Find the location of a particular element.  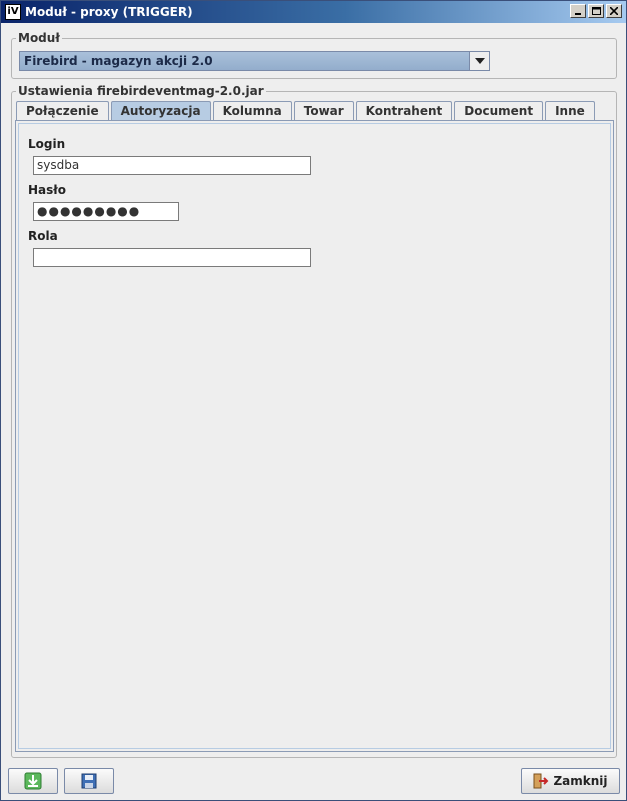

maximize-button is located at coordinates (596, 11).